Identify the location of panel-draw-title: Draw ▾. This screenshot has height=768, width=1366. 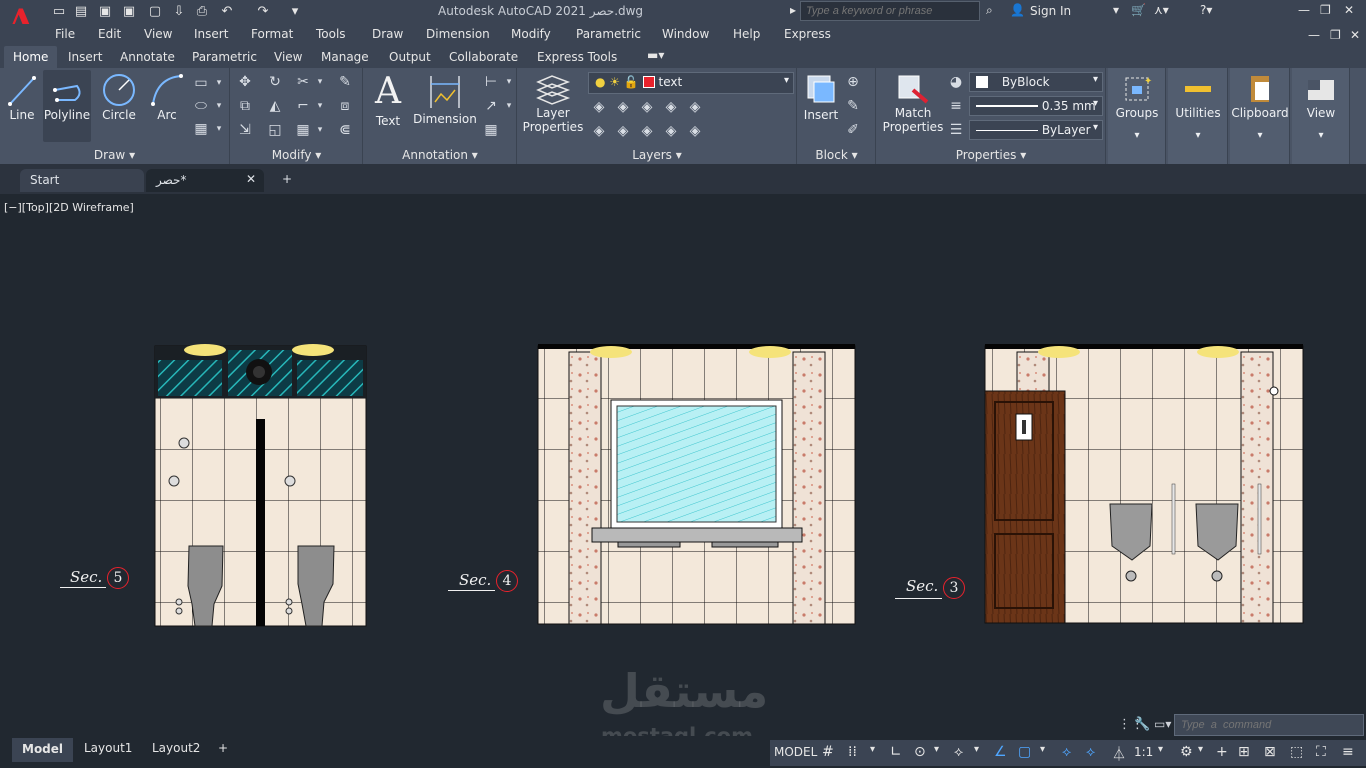
(114, 155).